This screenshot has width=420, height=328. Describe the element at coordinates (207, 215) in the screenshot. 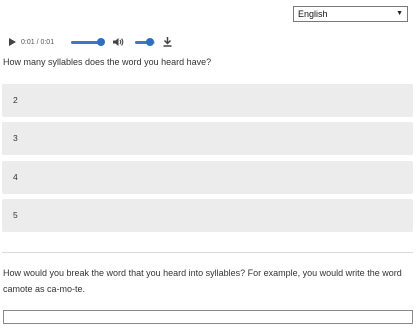

I see `option-5: 5` at that location.